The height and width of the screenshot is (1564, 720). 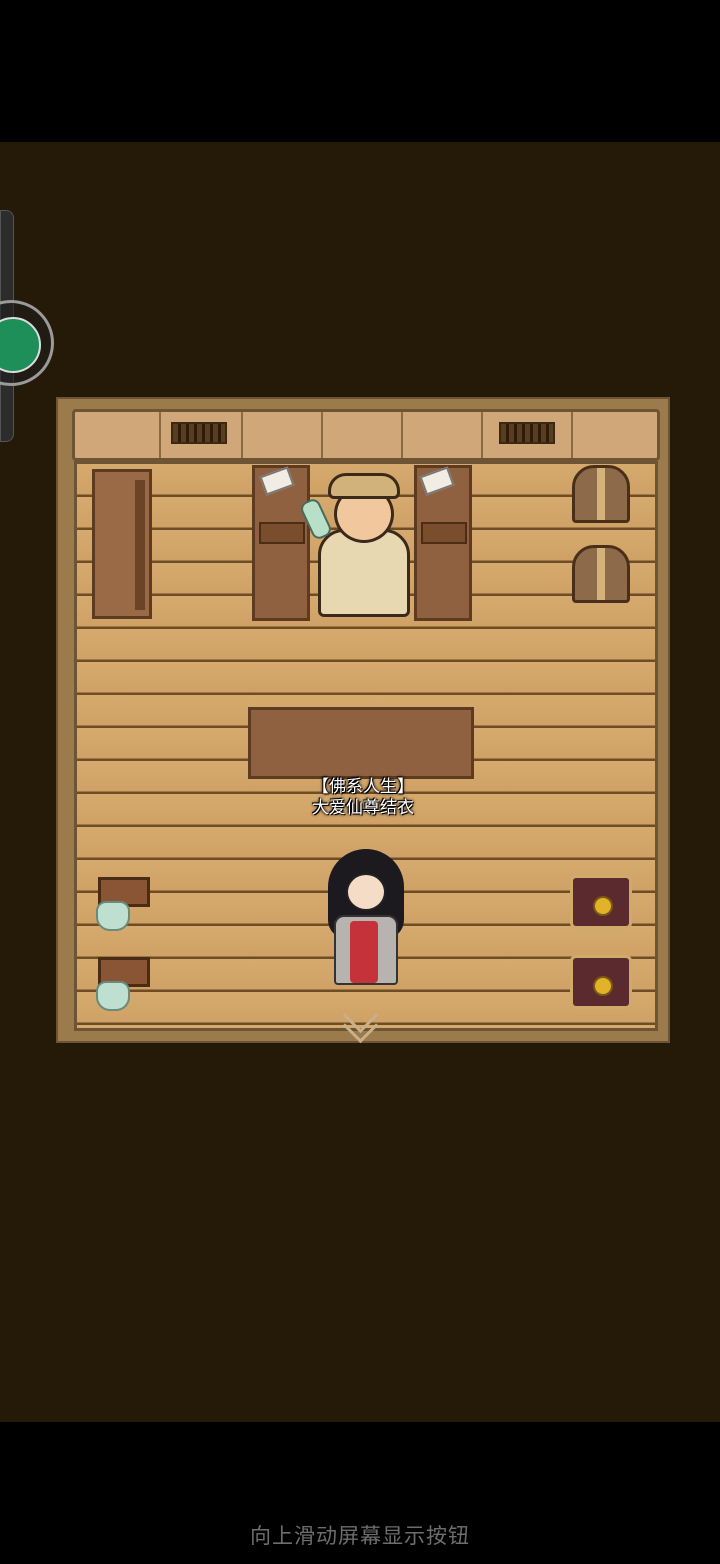 I want to click on chevron-down-icon, so click(x=361, y=1020).